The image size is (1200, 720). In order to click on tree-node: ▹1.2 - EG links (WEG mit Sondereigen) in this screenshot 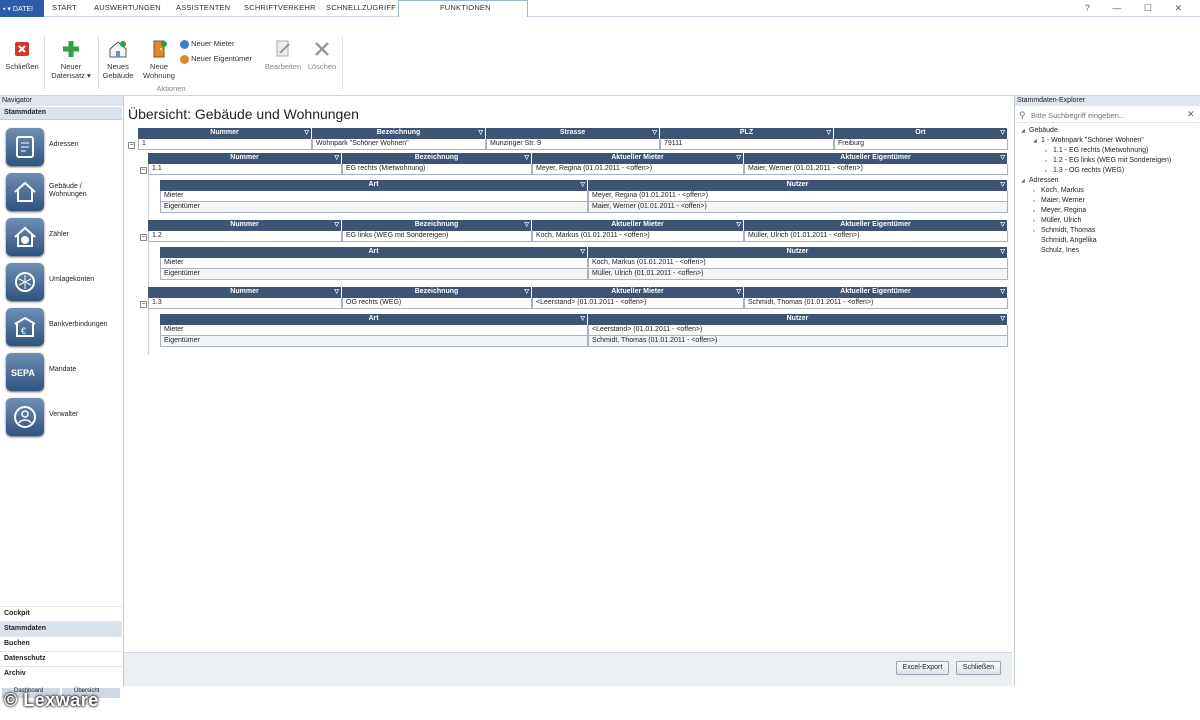, I will do `click(1108, 160)`.